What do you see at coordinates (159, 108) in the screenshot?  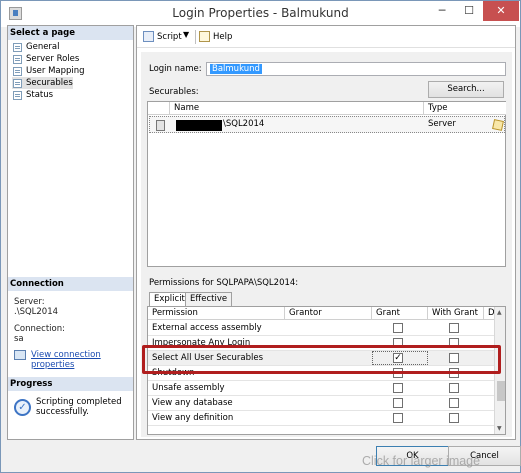 I see `icon-column-header` at bounding box center [159, 108].